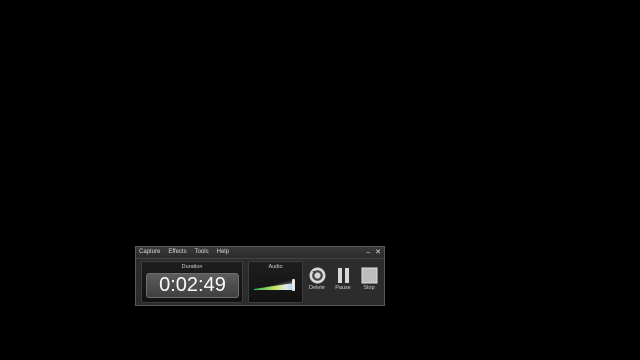 Image resolution: width=640 pixels, height=360 pixels. I want to click on close-button: ✕, so click(378, 252).